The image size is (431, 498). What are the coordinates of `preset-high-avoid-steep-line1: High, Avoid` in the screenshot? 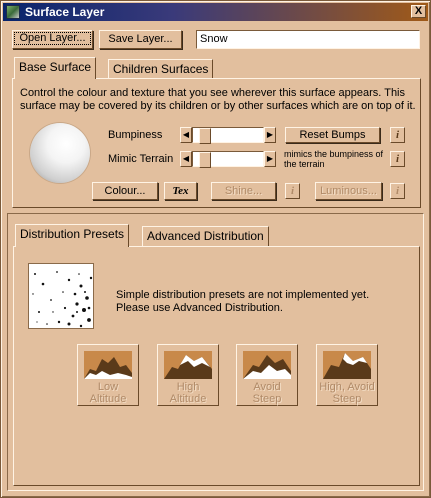 It's located at (347, 387).